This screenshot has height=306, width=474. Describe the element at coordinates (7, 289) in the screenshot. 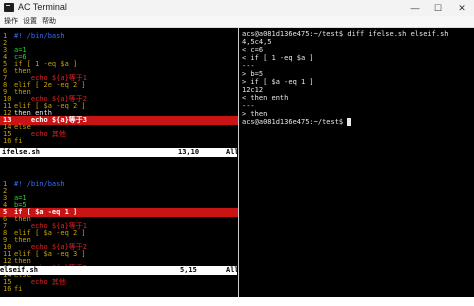

I see `bottom-editor-line-number: 16` at that location.